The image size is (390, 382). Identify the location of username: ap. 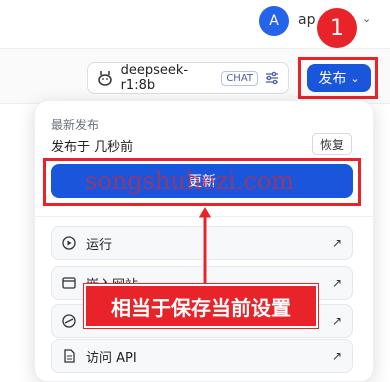
(306, 20).